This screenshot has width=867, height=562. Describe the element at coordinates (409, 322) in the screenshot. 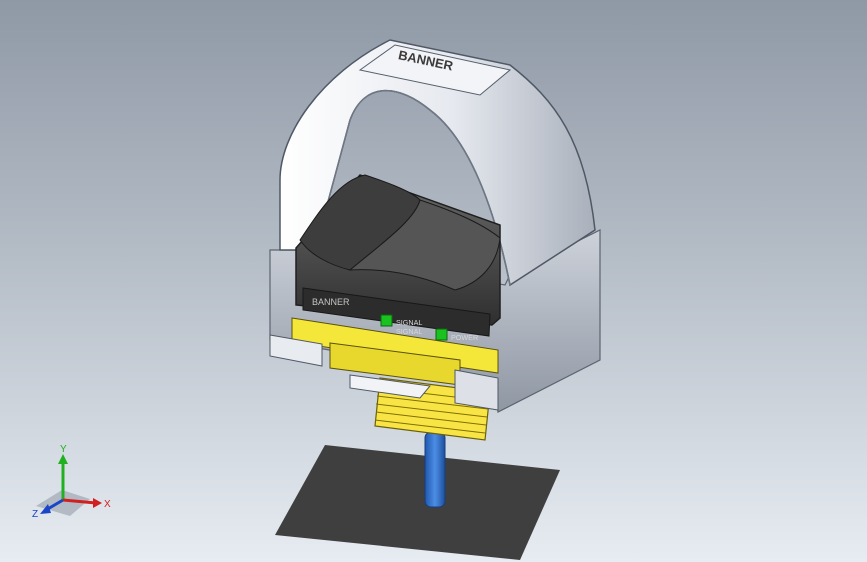

I see `signal-indicator-label: SIGNAL` at that location.